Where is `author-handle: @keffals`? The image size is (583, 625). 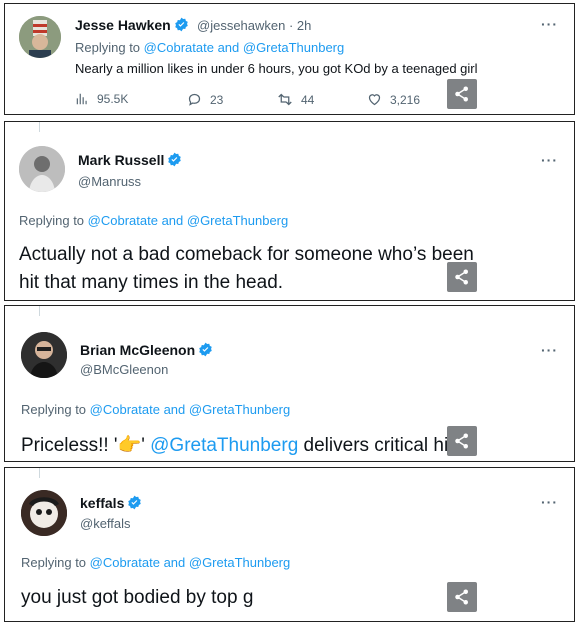
author-handle: @keffals is located at coordinates (105, 523).